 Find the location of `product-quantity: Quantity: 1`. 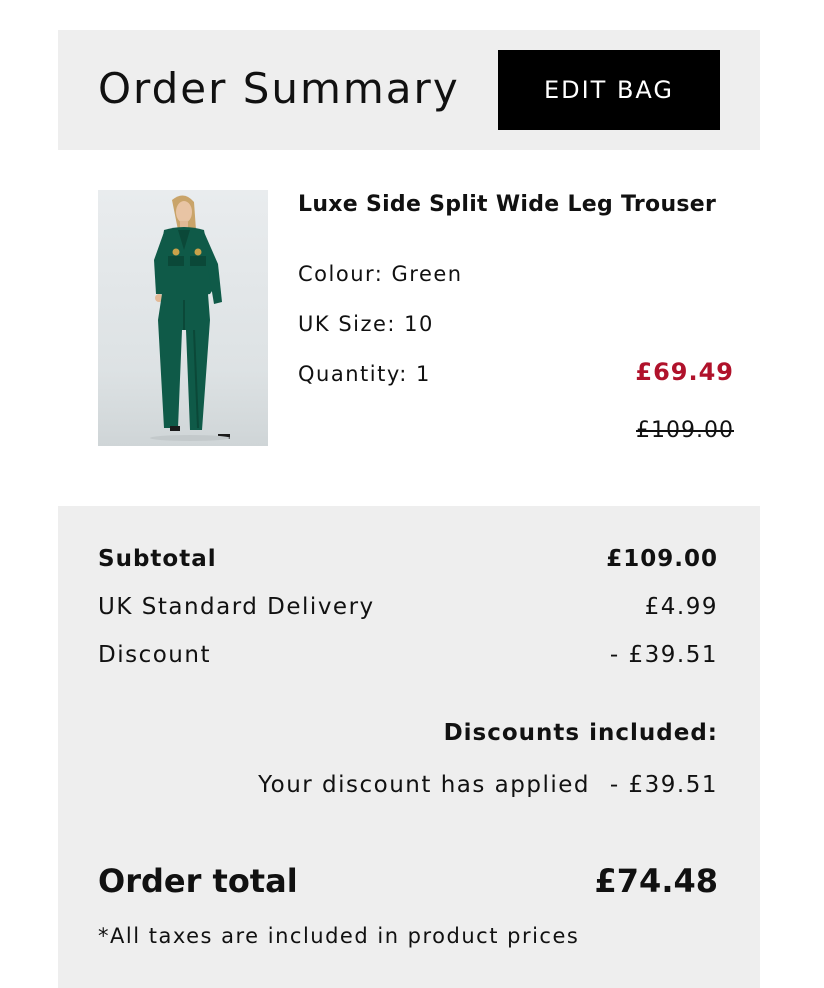

product-quantity: Quantity: 1 is located at coordinates (364, 374).